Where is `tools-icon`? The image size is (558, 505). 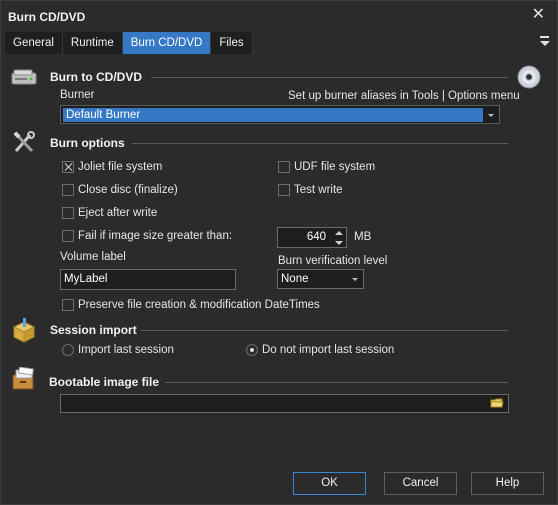 tools-icon is located at coordinates (25, 143).